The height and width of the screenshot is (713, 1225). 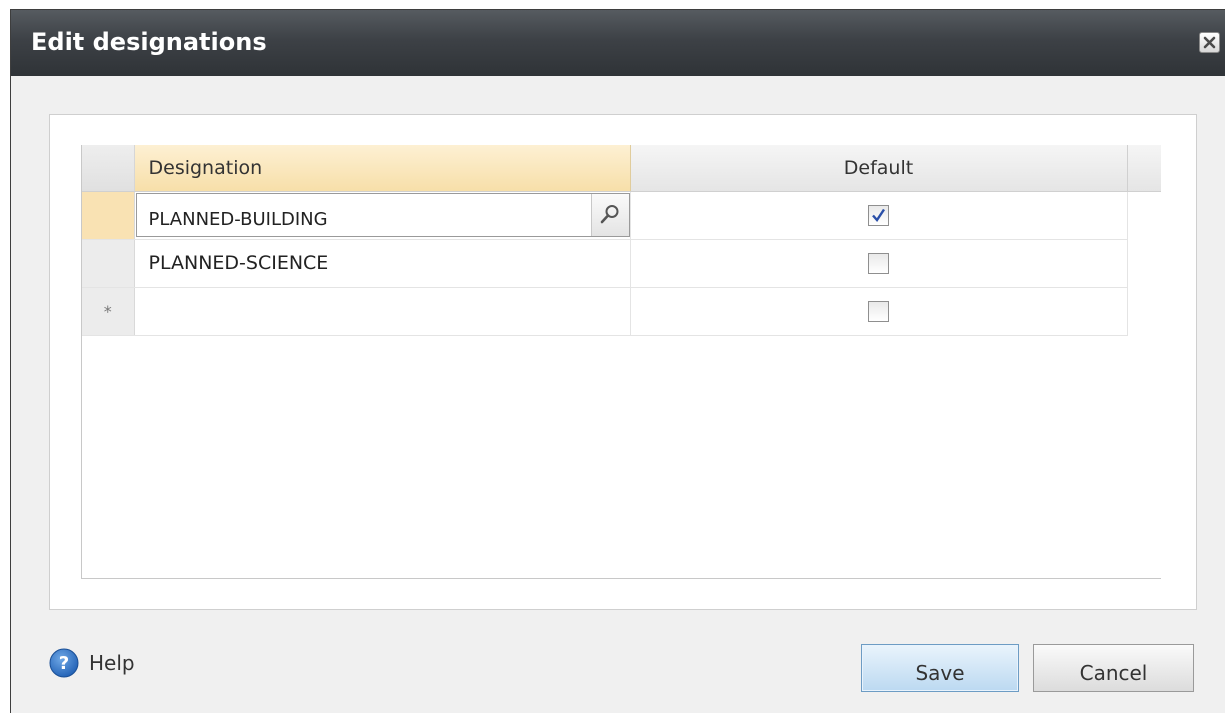 What do you see at coordinates (879, 168) in the screenshot?
I see `column-header-default: Default` at bounding box center [879, 168].